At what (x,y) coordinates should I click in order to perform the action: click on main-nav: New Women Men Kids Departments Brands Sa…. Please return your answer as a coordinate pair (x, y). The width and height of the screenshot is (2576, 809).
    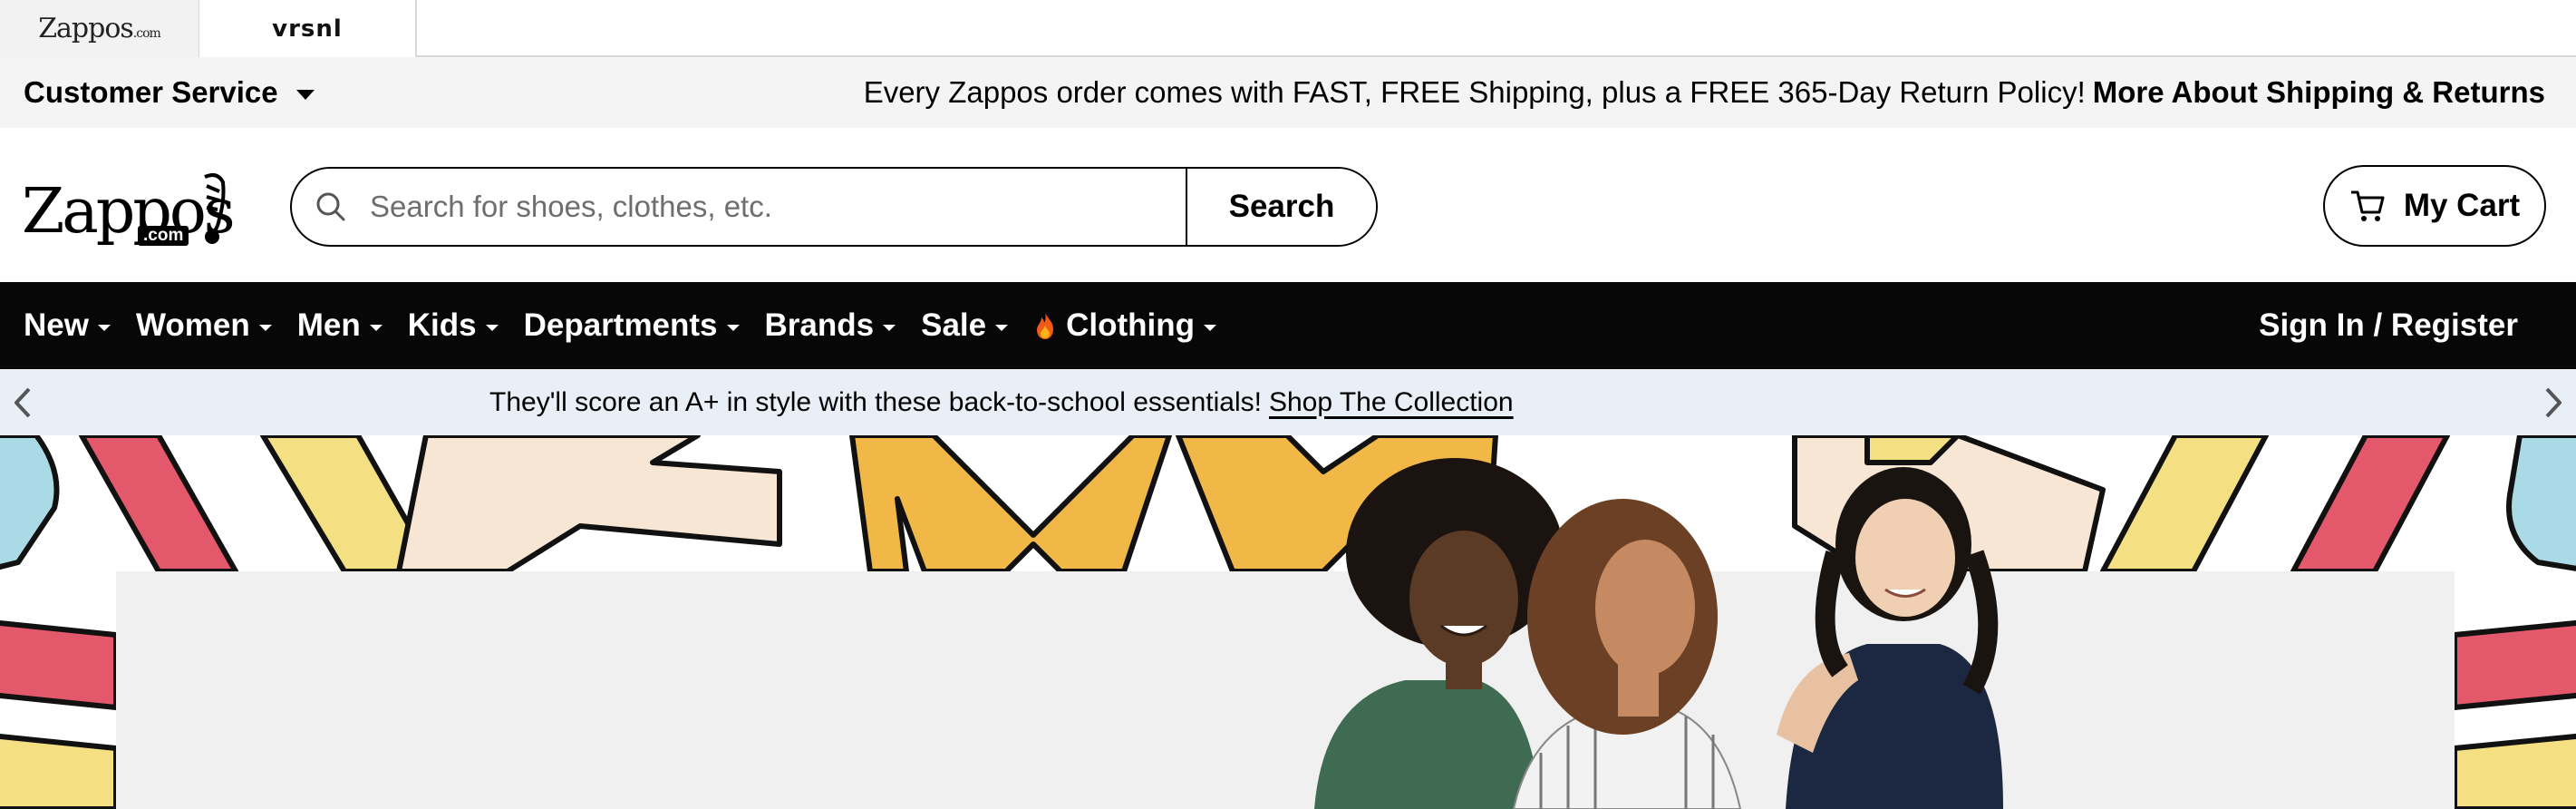
    Looking at the image, I should click on (1288, 325).